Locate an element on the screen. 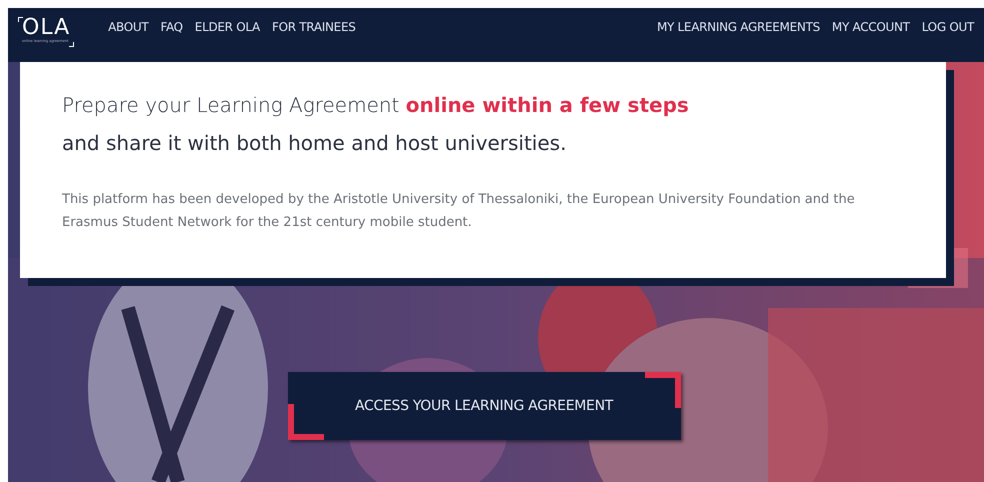 Image resolution: width=984 pixels, height=482 pixels. access-button: ACCESS YOUR LEARNING AGREEMENT is located at coordinates (484, 406).